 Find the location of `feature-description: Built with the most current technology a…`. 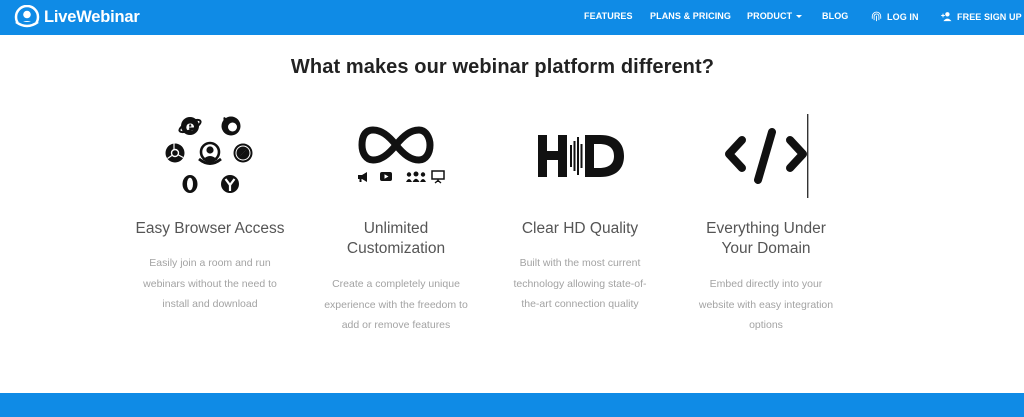

feature-description: Built with the most current technology a… is located at coordinates (580, 284).